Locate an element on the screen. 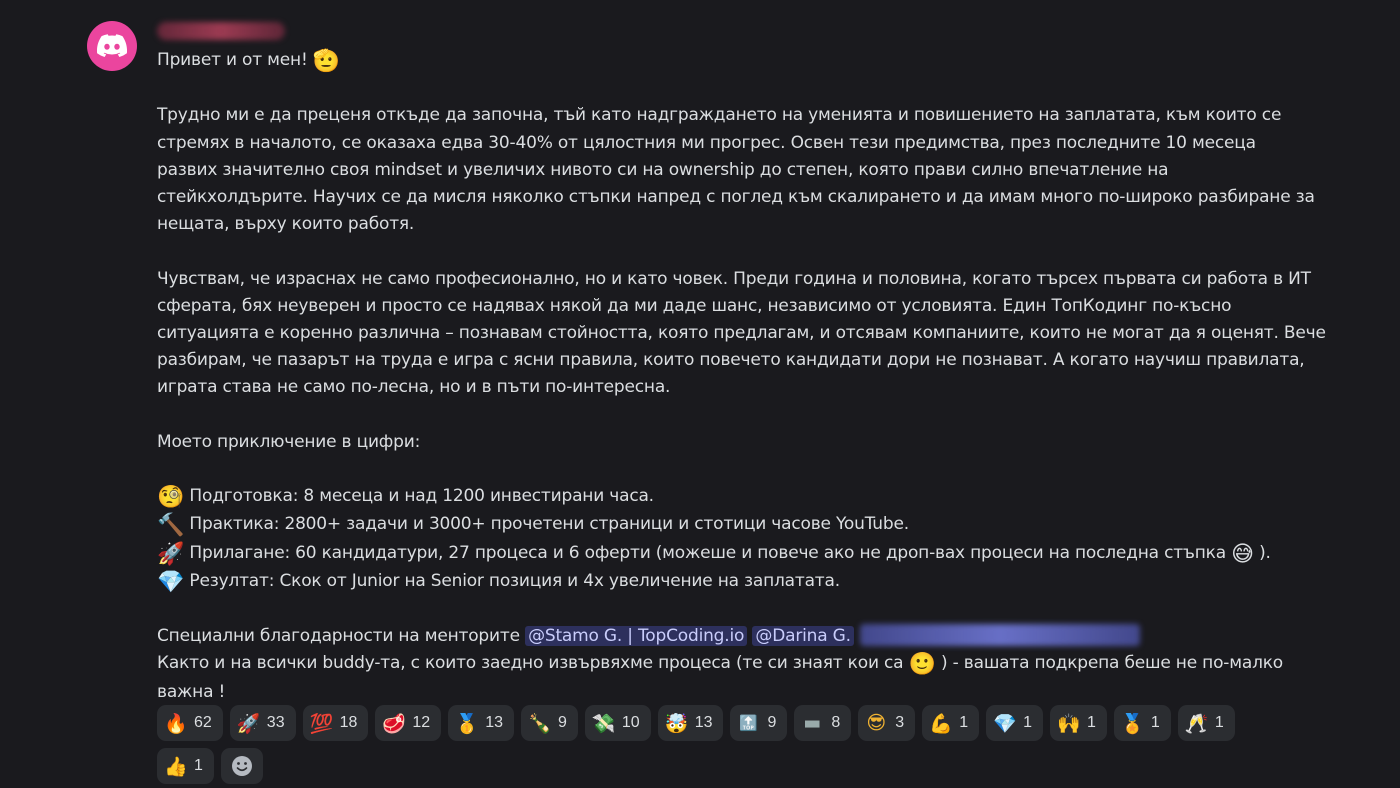  reaction-rocket: 🚀 33 is located at coordinates (262, 723).